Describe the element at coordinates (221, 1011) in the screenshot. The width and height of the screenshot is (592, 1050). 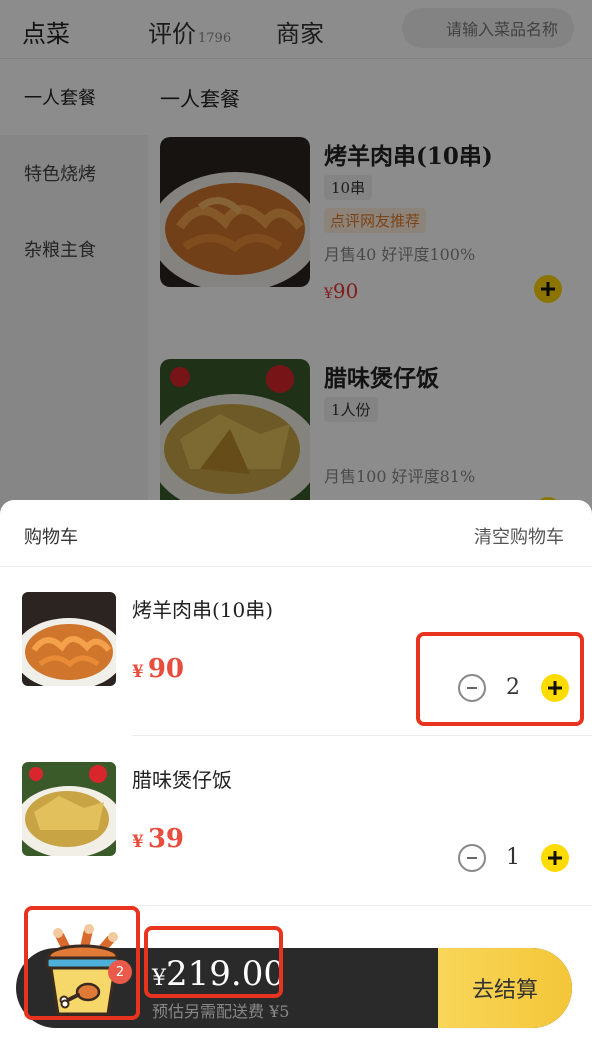
I see `delivery-fee-note: 预估另需配送费 ¥5` at that location.